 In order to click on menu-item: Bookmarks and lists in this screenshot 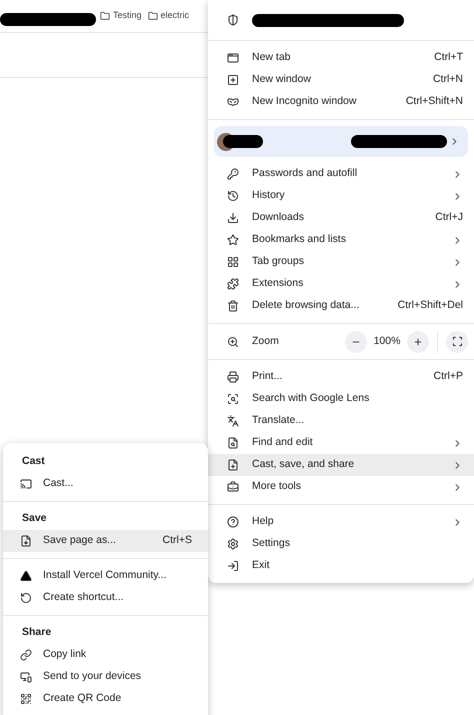, I will do `click(341, 240)`.